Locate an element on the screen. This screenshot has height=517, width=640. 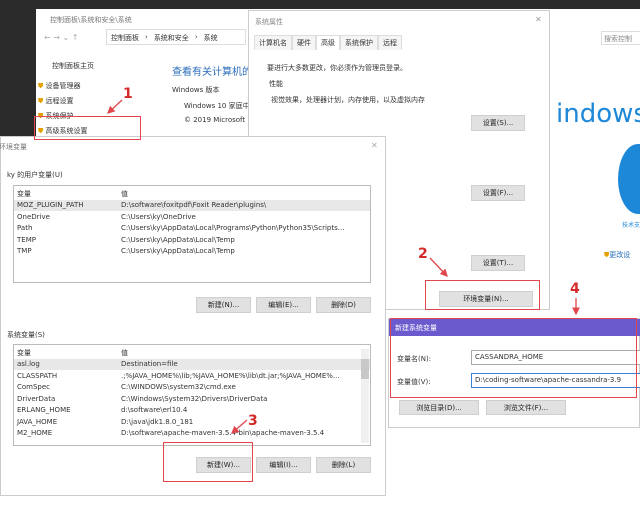
arrow-1-icon is located at coordinates (115, 106).